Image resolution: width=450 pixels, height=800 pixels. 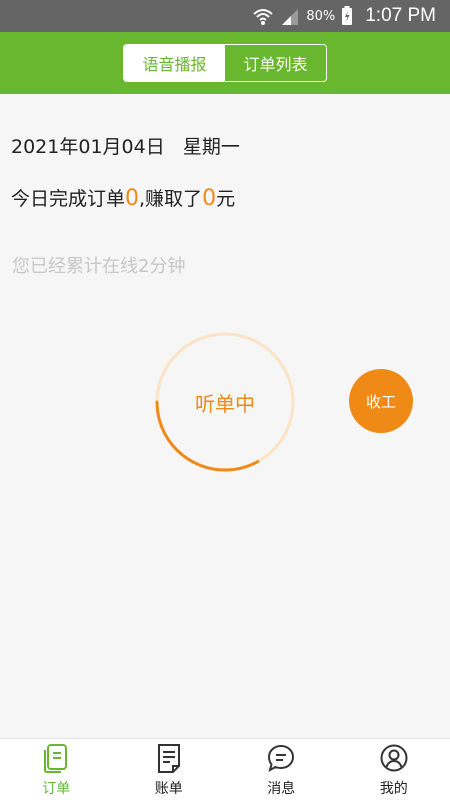 I want to click on listening-indicator: 听单中, so click(x=225, y=402).